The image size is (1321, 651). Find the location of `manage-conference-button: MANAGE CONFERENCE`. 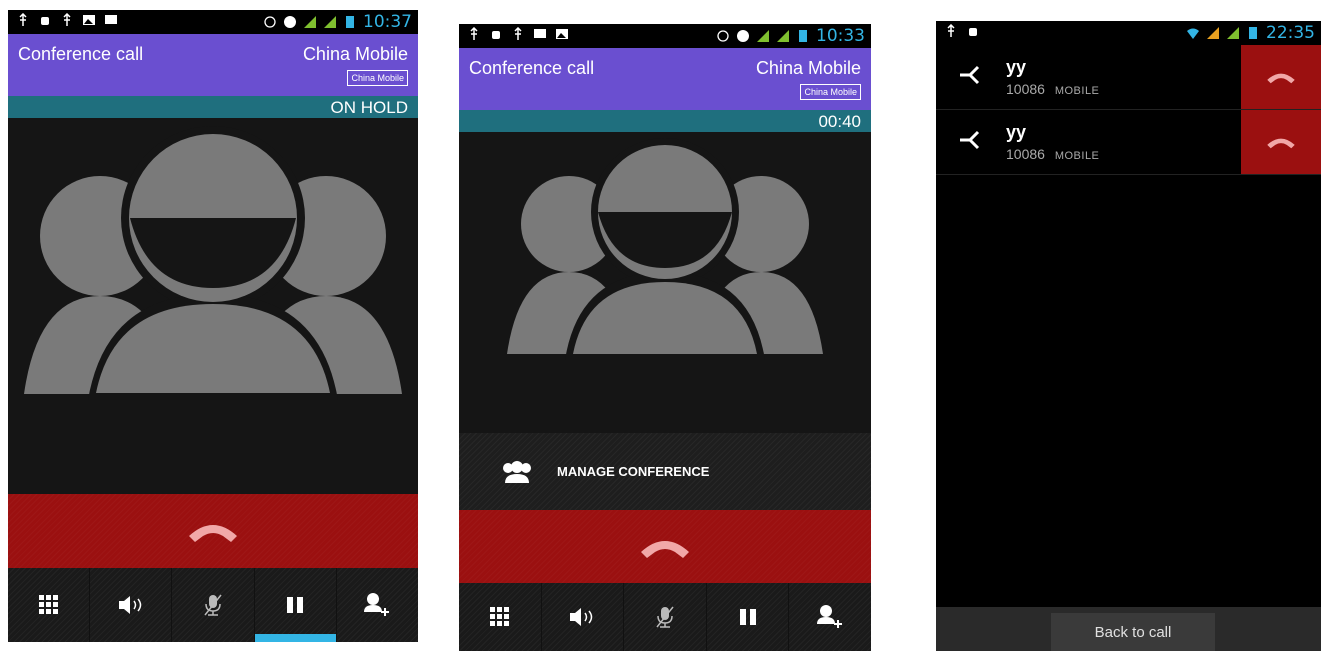

manage-conference-button: MANAGE CONFERENCE is located at coordinates (665, 471).